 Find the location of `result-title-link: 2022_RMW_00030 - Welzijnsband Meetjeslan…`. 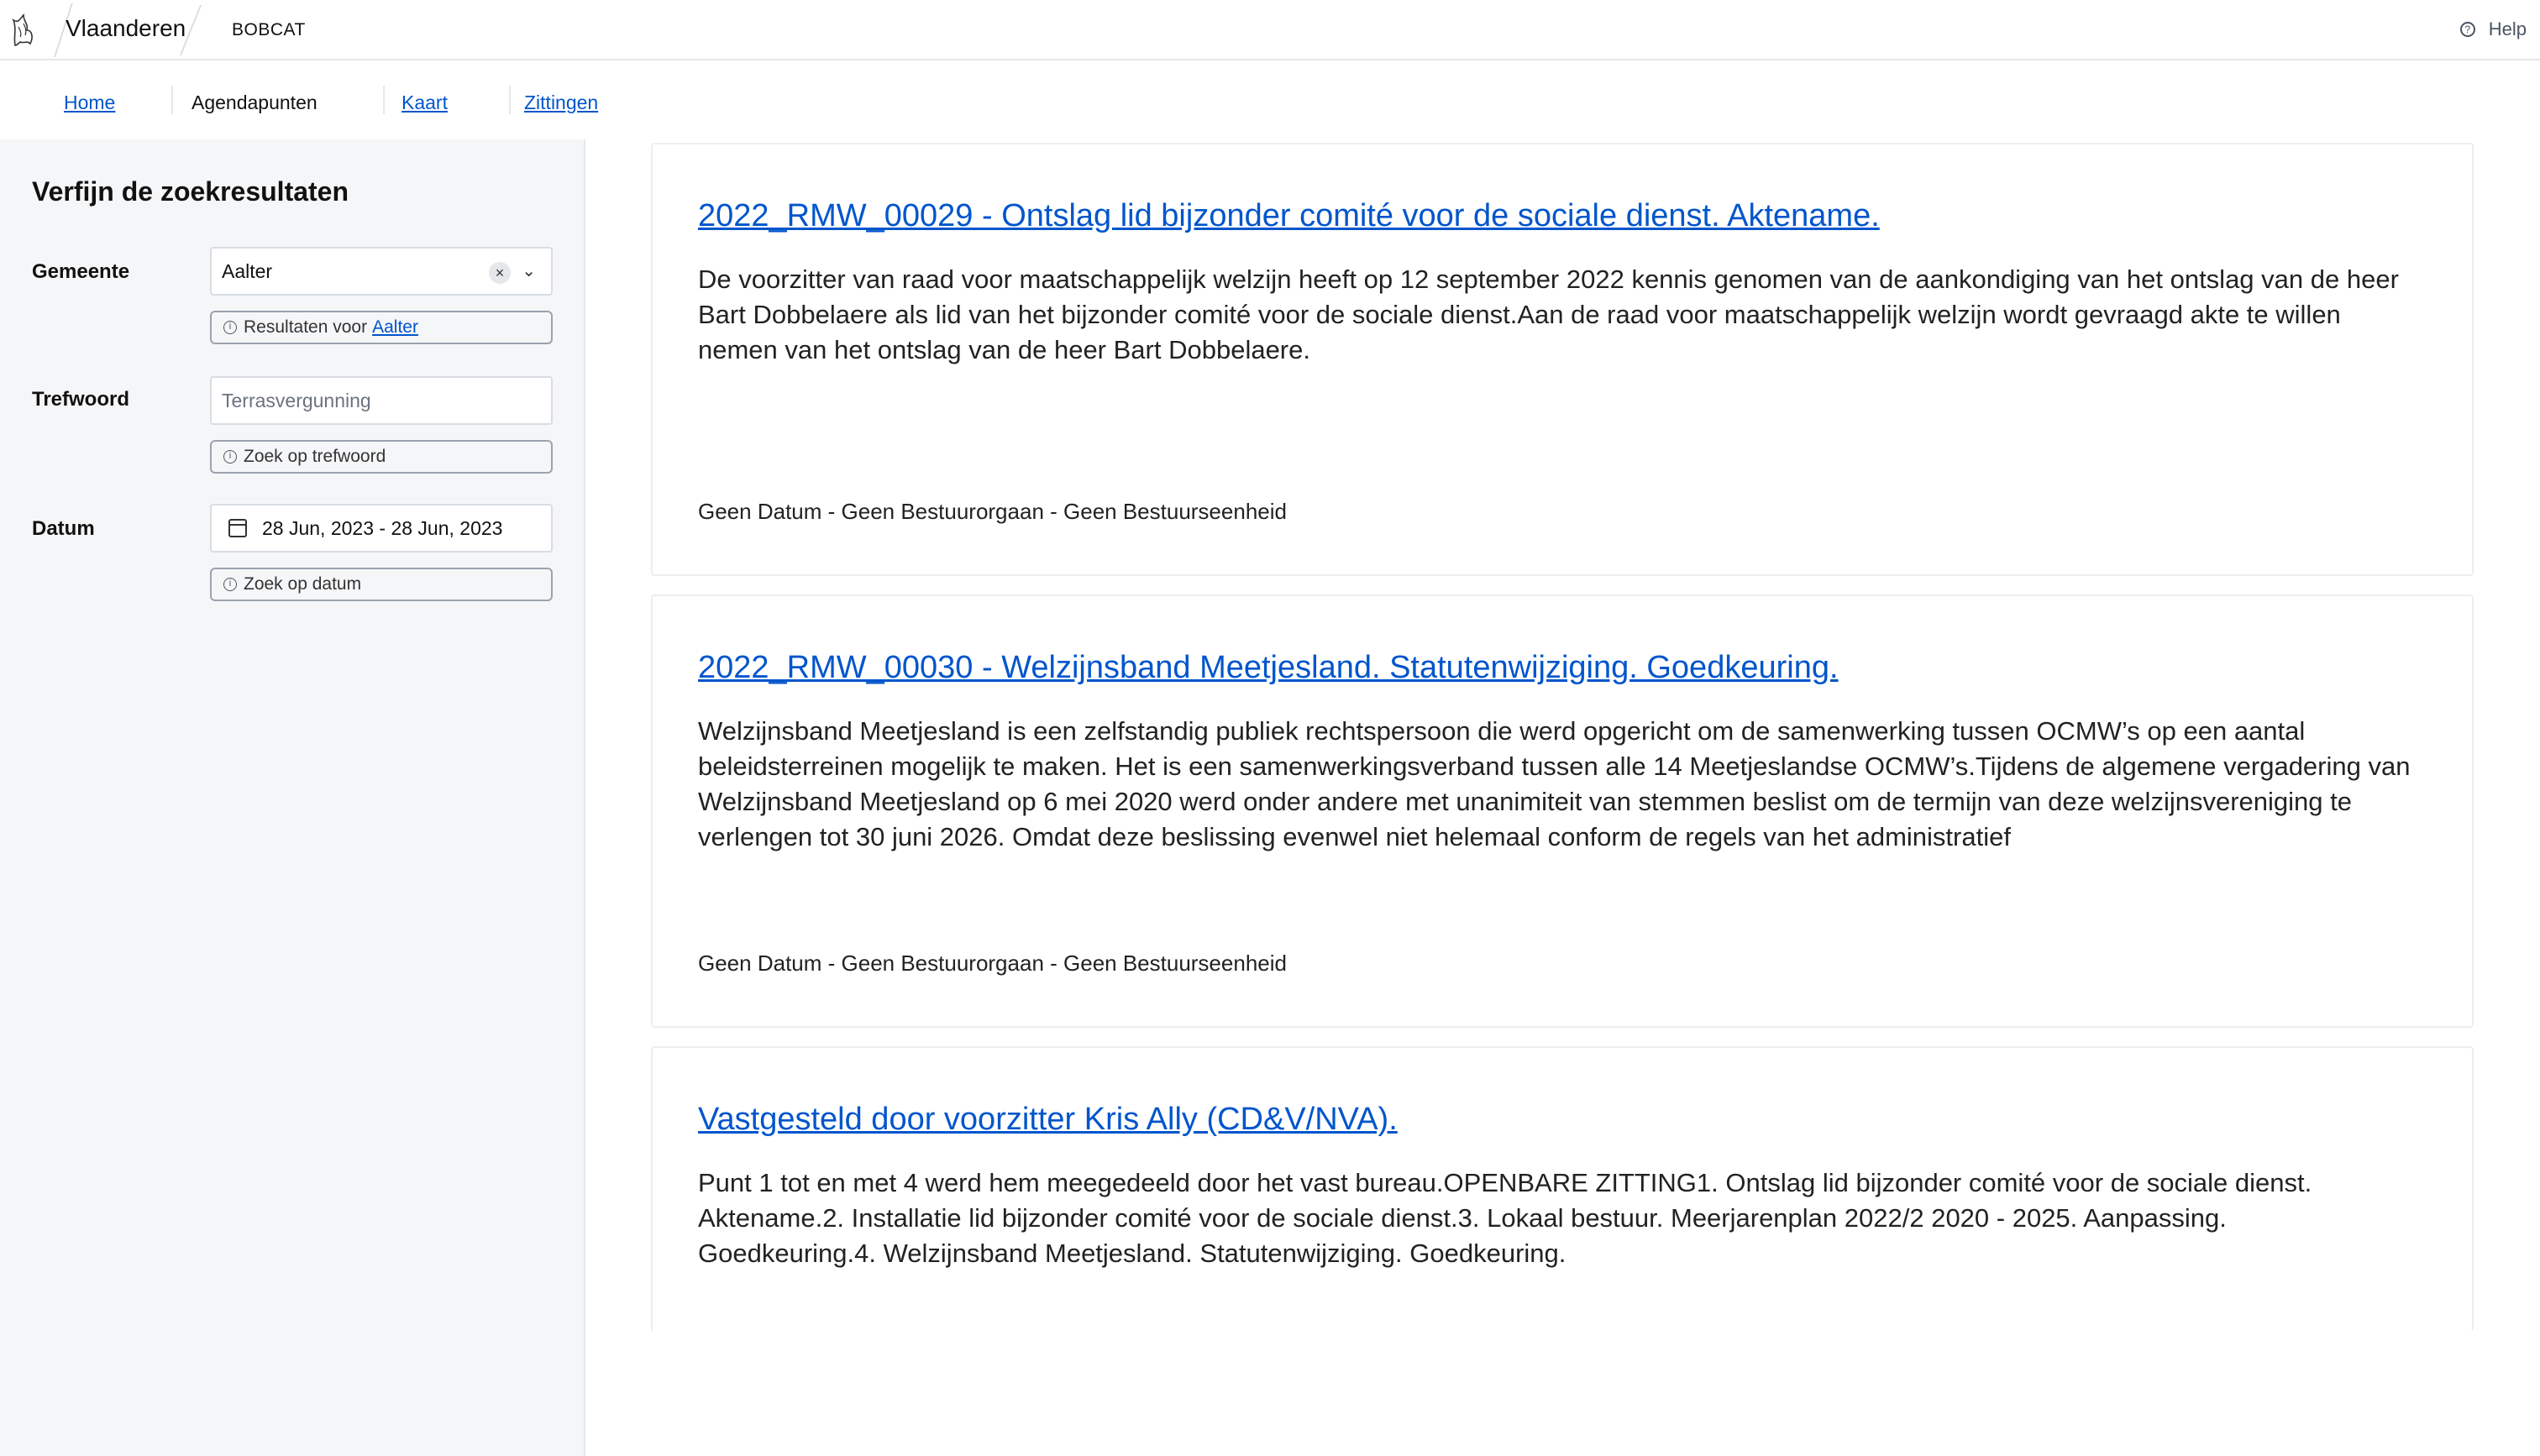

result-title-link: 2022_RMW_00030 - Welzijnsband Meetjeslan… is located at coordinates (1268, 668).